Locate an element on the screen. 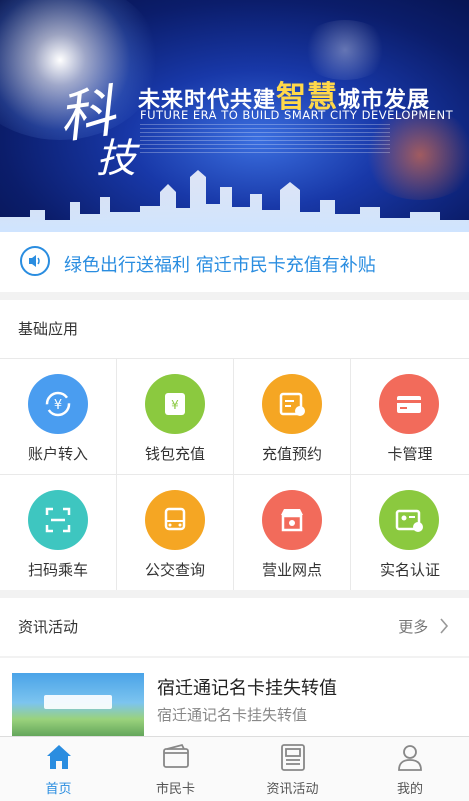 This screenshot has width=469, height=801. news-item: 宿迁通记名卡挂失转值 宿迁通记名卡挂失转值 is located at coordinates (234, 697).